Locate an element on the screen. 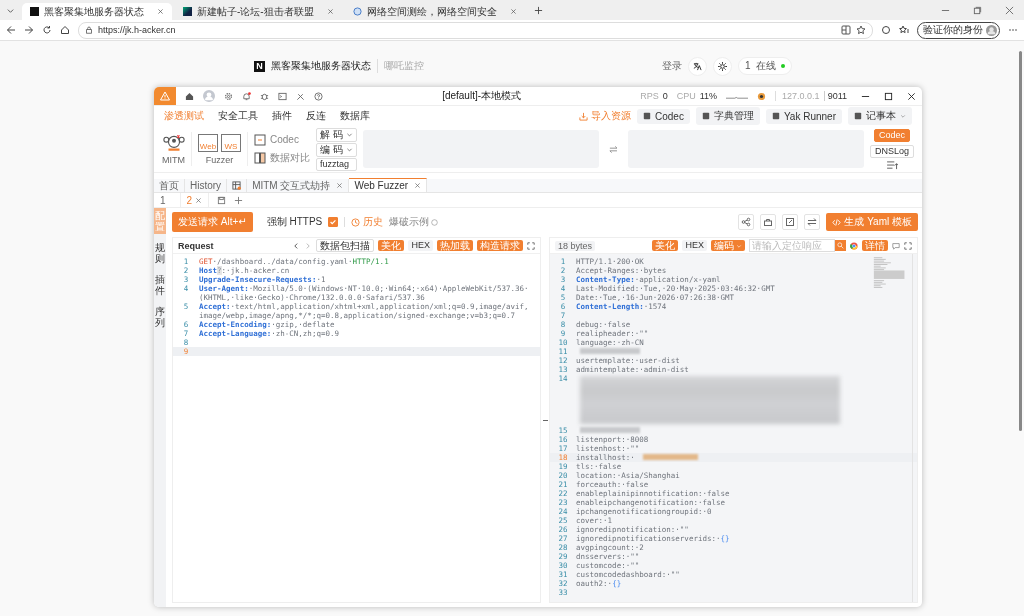 The image size is (1024, 616). menu-tab: 反连 is located at coordinates (316, 116).